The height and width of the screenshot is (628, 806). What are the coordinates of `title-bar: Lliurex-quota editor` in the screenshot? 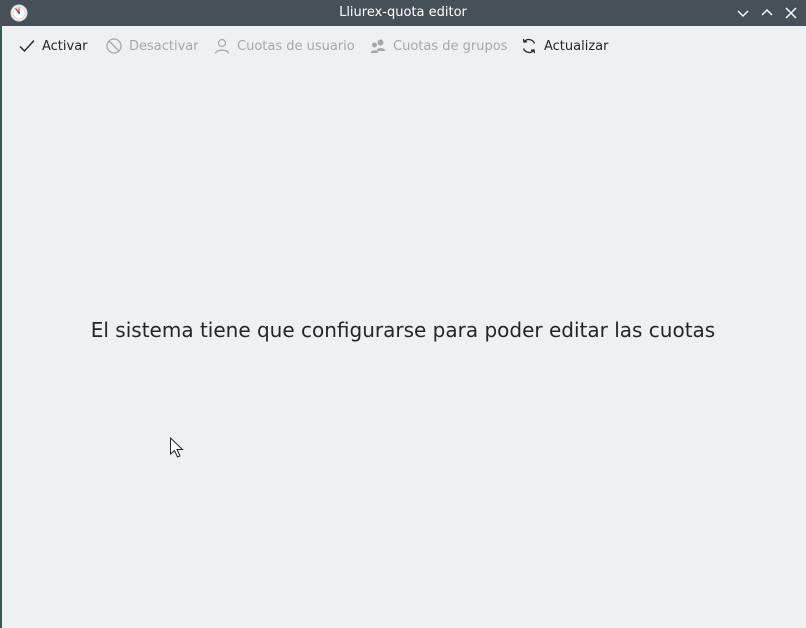 It's located at (403, 13).